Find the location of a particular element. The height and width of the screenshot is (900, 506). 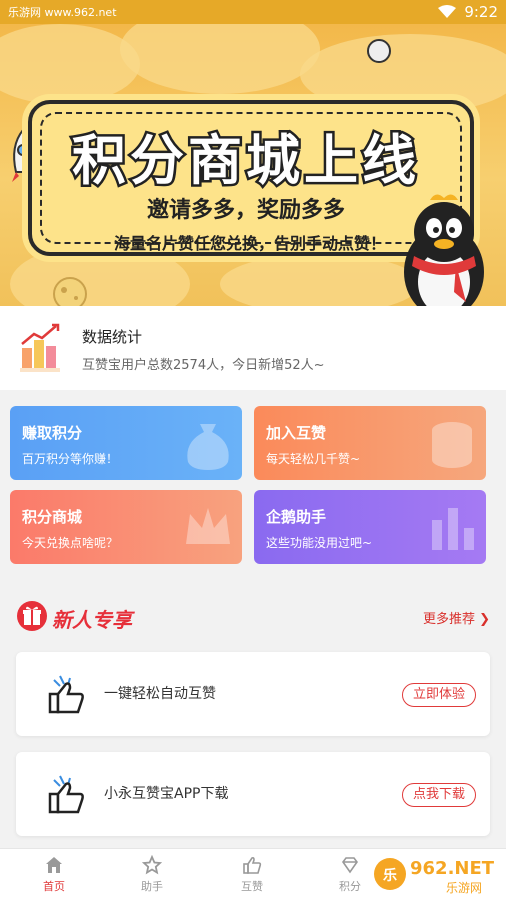

crown-icon is located at coordinates (208, 526).